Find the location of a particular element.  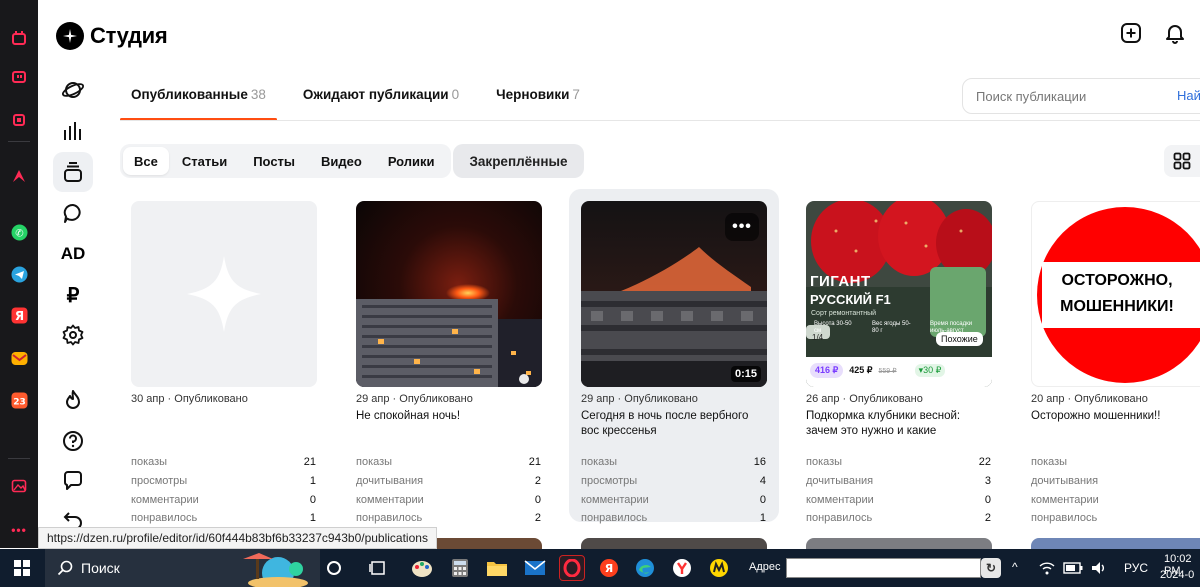

search-icon is located at coordinates (65, 568).